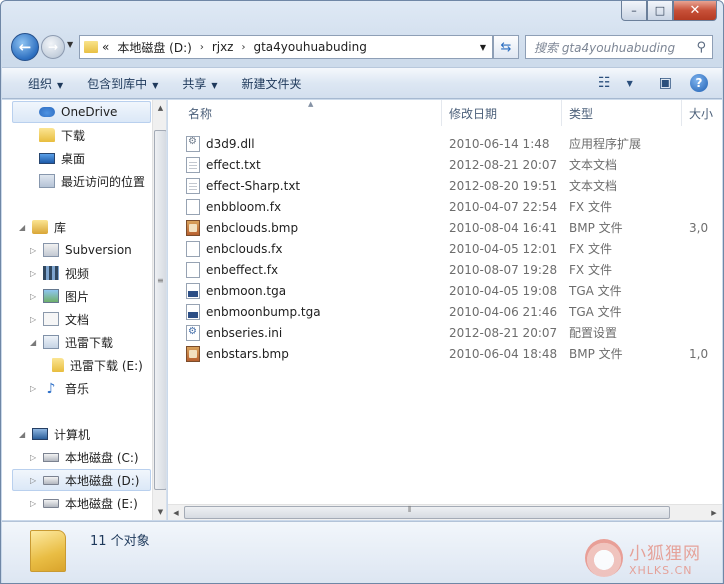 The width and height of the screenshot is (724, 584). What do you see at coordinates (193, 269) in the screenshot?
I see `fx-file-icon` at bounding box center [193, 269].